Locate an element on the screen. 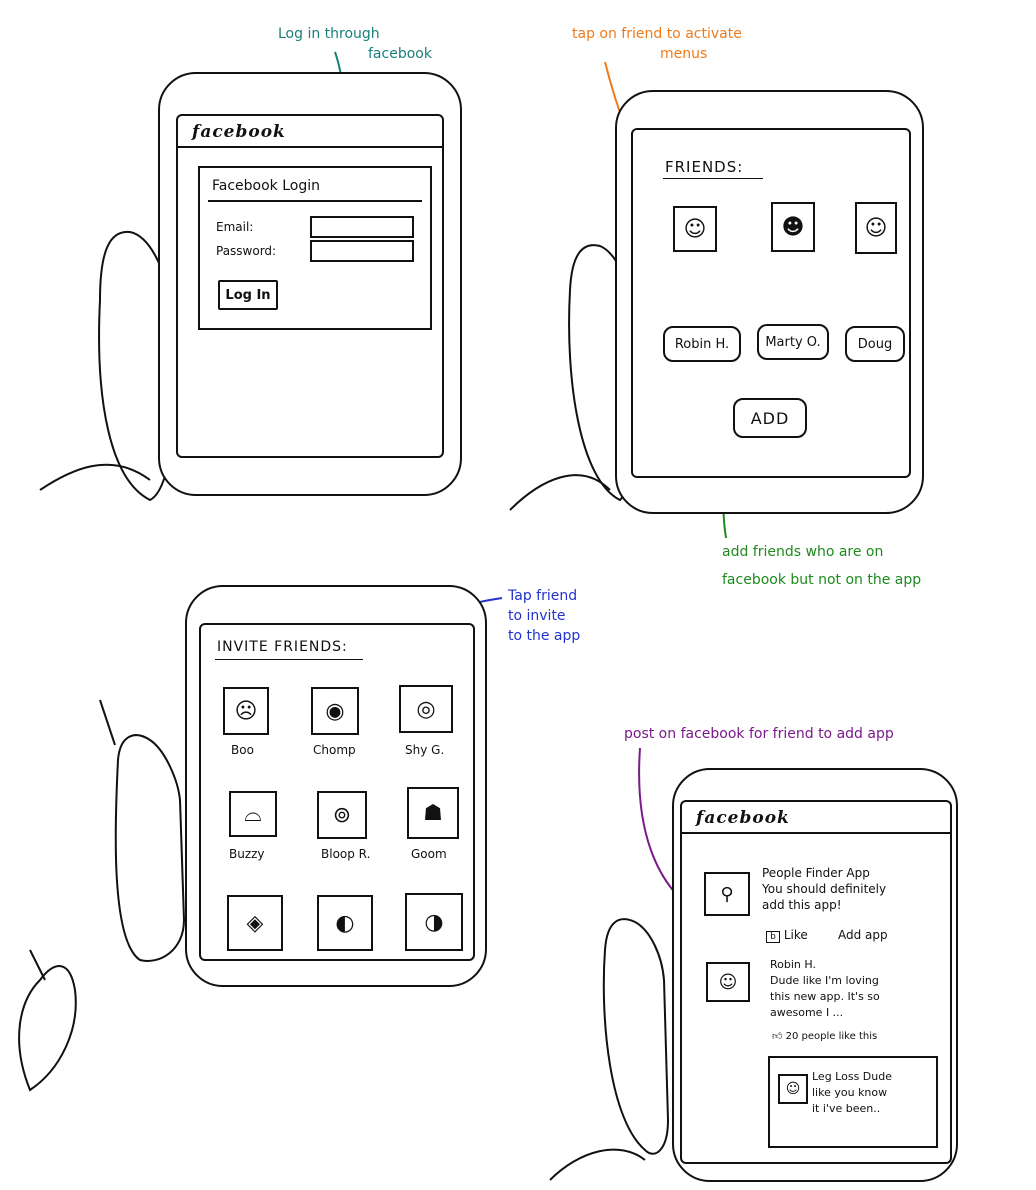 The width and height of the screenshot is (1036, 1190). fish-icon: ◐ is located at coordinates (345, 923).